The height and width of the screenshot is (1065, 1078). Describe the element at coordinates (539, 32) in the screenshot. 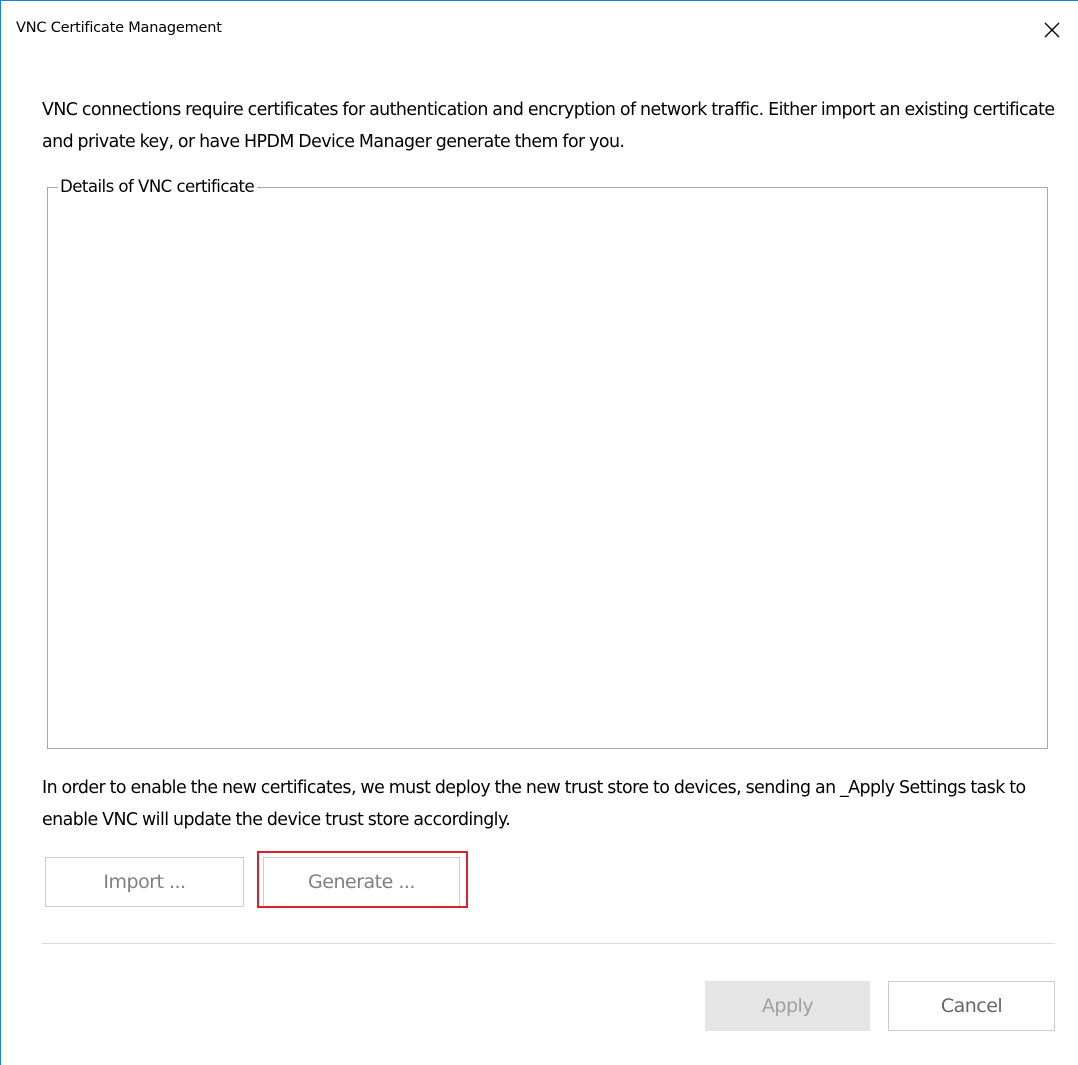

I see `title-bar: VNC Certificate Management` at that location.